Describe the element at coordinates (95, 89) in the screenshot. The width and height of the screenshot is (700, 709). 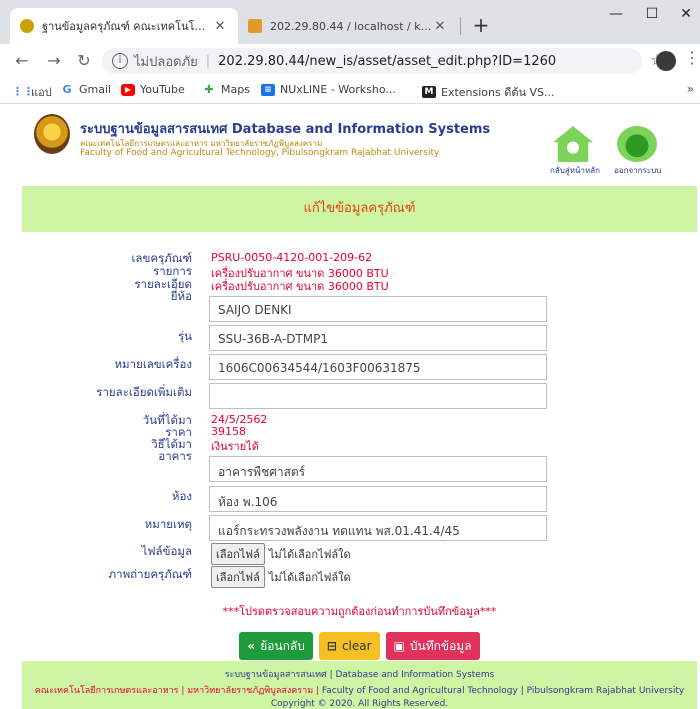
I see `bookmark-label: Gmail` at that location.